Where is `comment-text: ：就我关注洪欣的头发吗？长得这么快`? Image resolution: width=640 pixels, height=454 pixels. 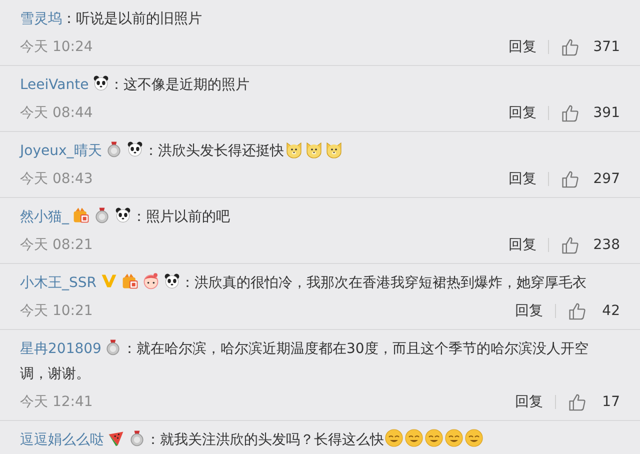
comment-text: ：就我关注洪欣的头发吗？长得这么快 is located at coordinates (265, 440).